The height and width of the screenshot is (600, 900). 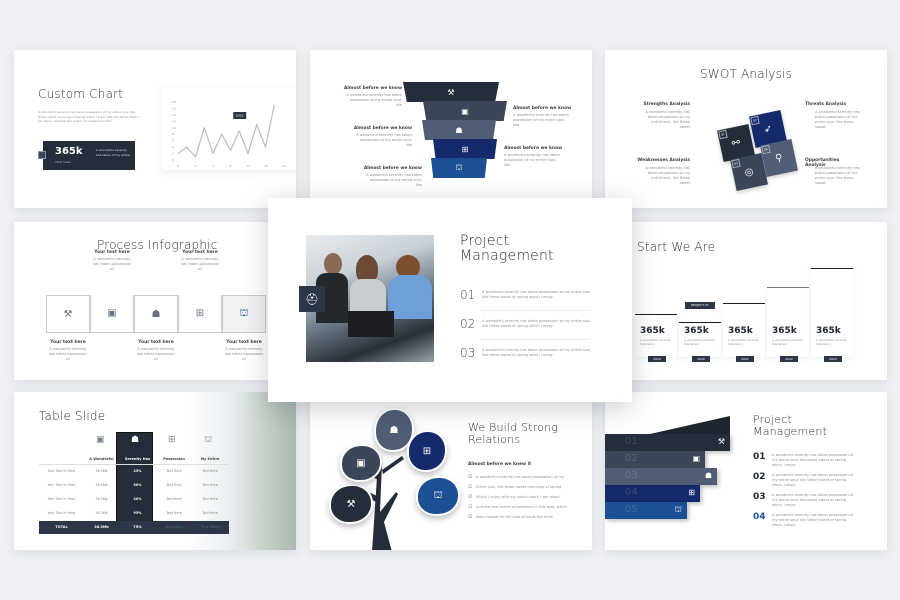 What do you see at coordinates (655, 459) in the screenshot?
I see `step-layer: 02 ▣` at bounding box center [655, 459].